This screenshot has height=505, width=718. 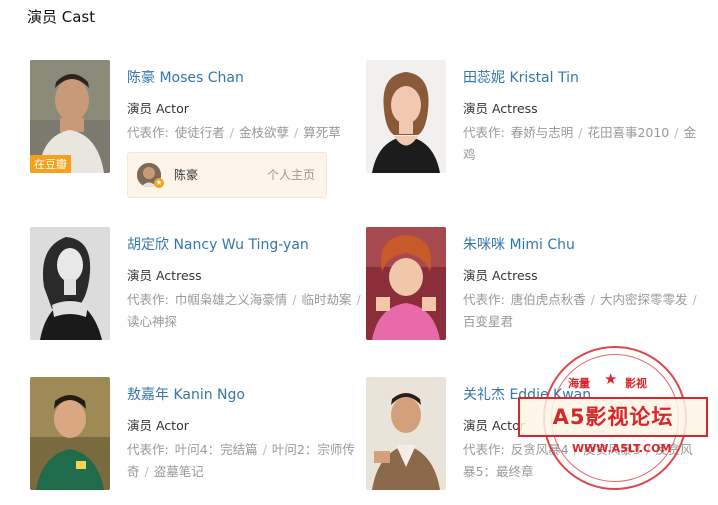 I want to click on work-link: 大内密探零零发, so click(x=644, y=299).